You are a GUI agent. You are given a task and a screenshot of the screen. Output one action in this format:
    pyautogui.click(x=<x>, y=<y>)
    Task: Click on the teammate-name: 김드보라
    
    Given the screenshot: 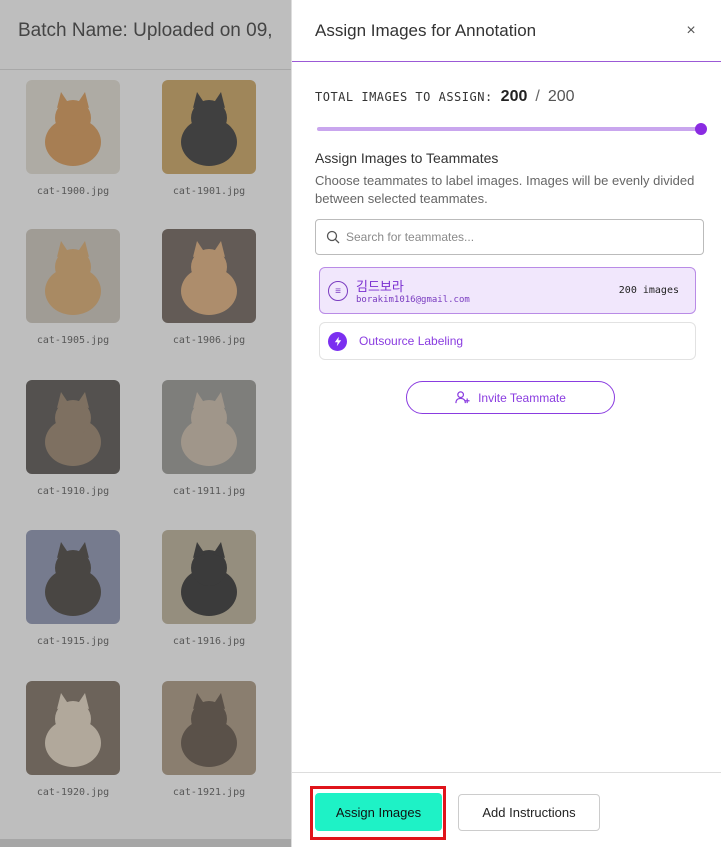 What is the action you would take?
    pyautogui.click(x=380, y=287)
    